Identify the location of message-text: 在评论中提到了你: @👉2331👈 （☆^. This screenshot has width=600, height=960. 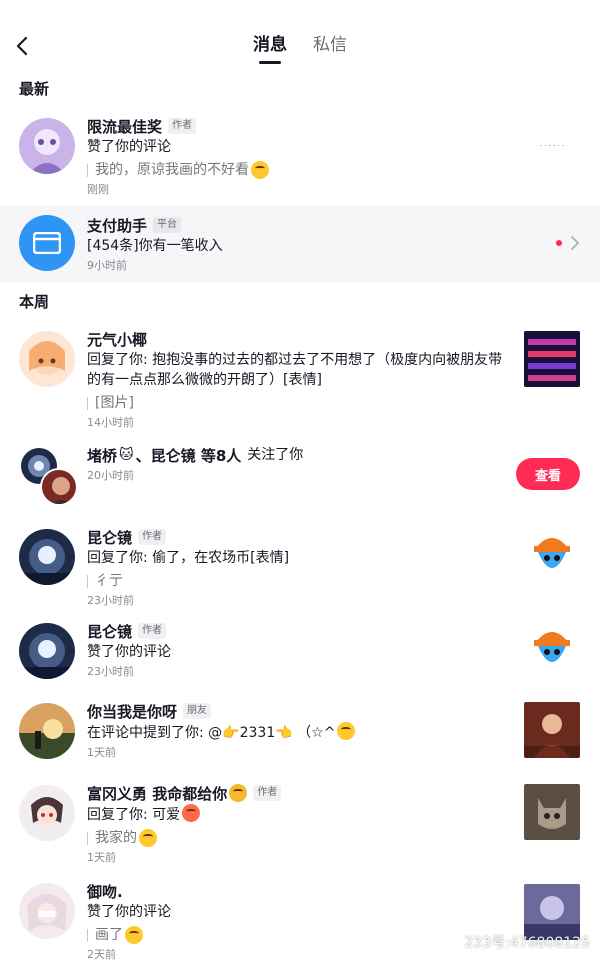
(293, 732).